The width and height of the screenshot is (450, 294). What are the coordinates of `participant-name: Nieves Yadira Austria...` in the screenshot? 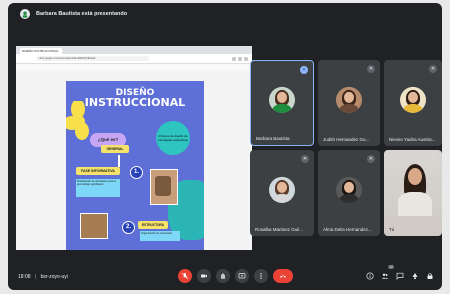 It's located at (412, 139).